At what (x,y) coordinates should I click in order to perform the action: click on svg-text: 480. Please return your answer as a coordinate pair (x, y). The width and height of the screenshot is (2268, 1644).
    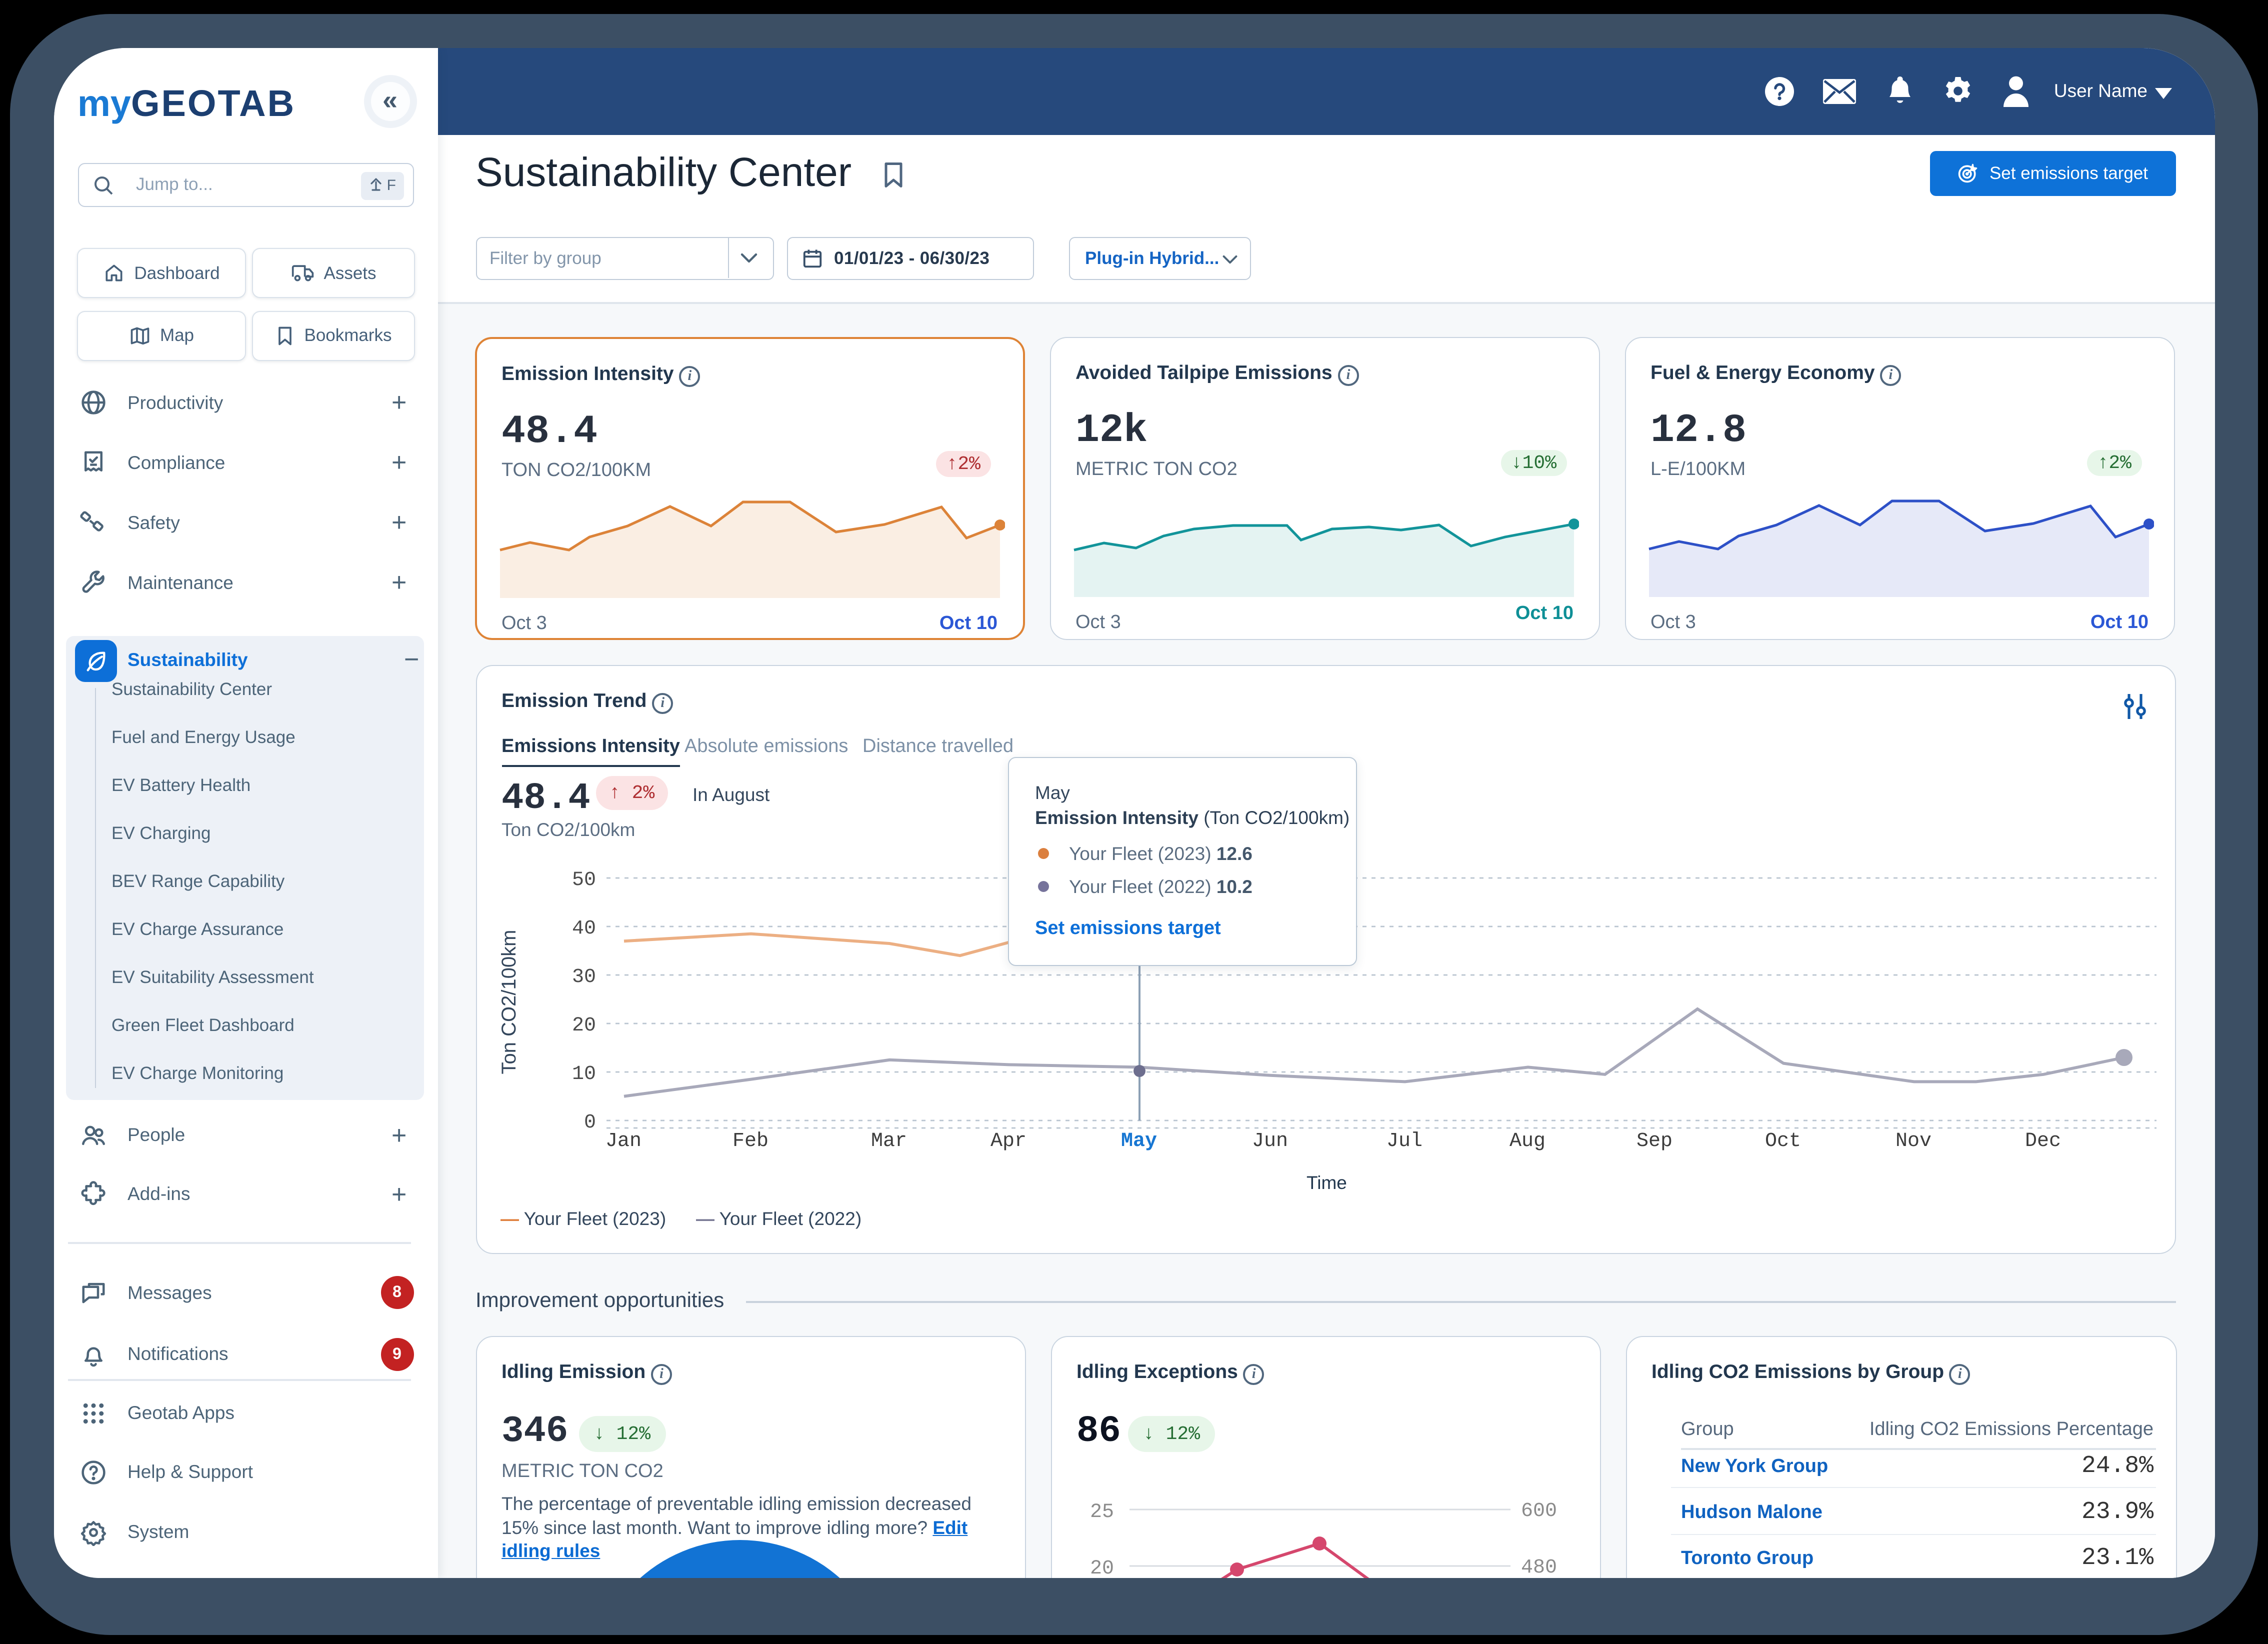
    Looking at the image, I should click on (1538, 1567).